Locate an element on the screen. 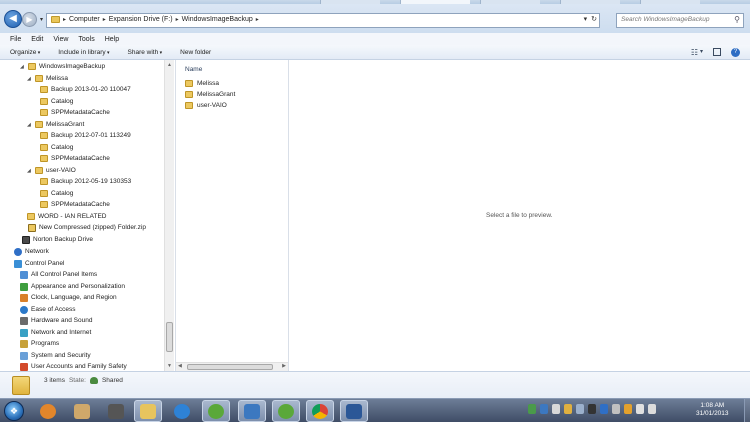  view-dropdown-icon: ▾ is located at coordinates (701, 52).